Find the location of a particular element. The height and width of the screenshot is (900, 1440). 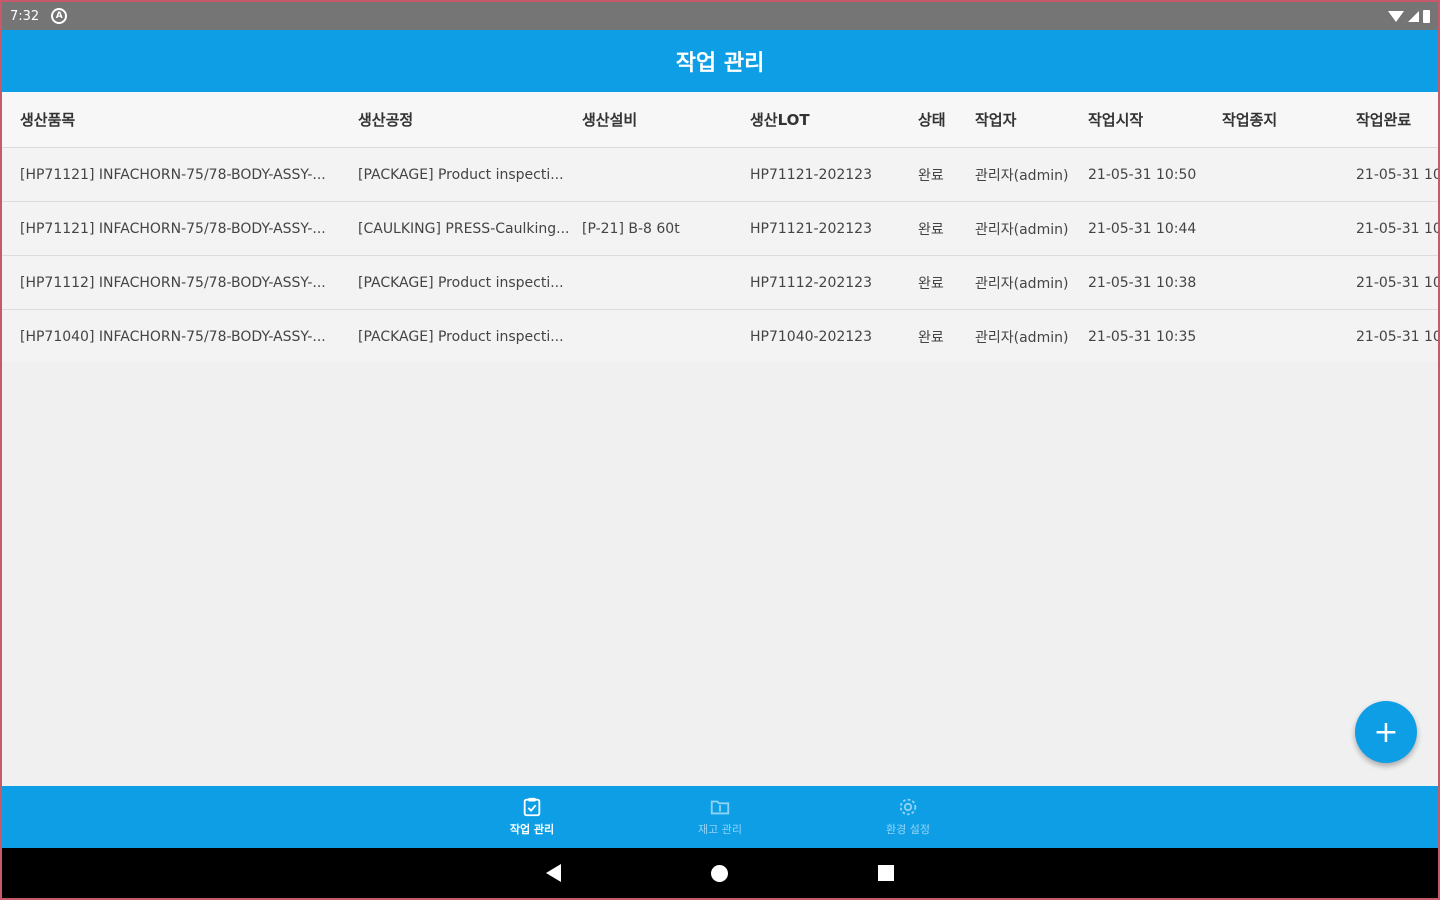

clipboard-check-icon is located at coordinates (532, 807).